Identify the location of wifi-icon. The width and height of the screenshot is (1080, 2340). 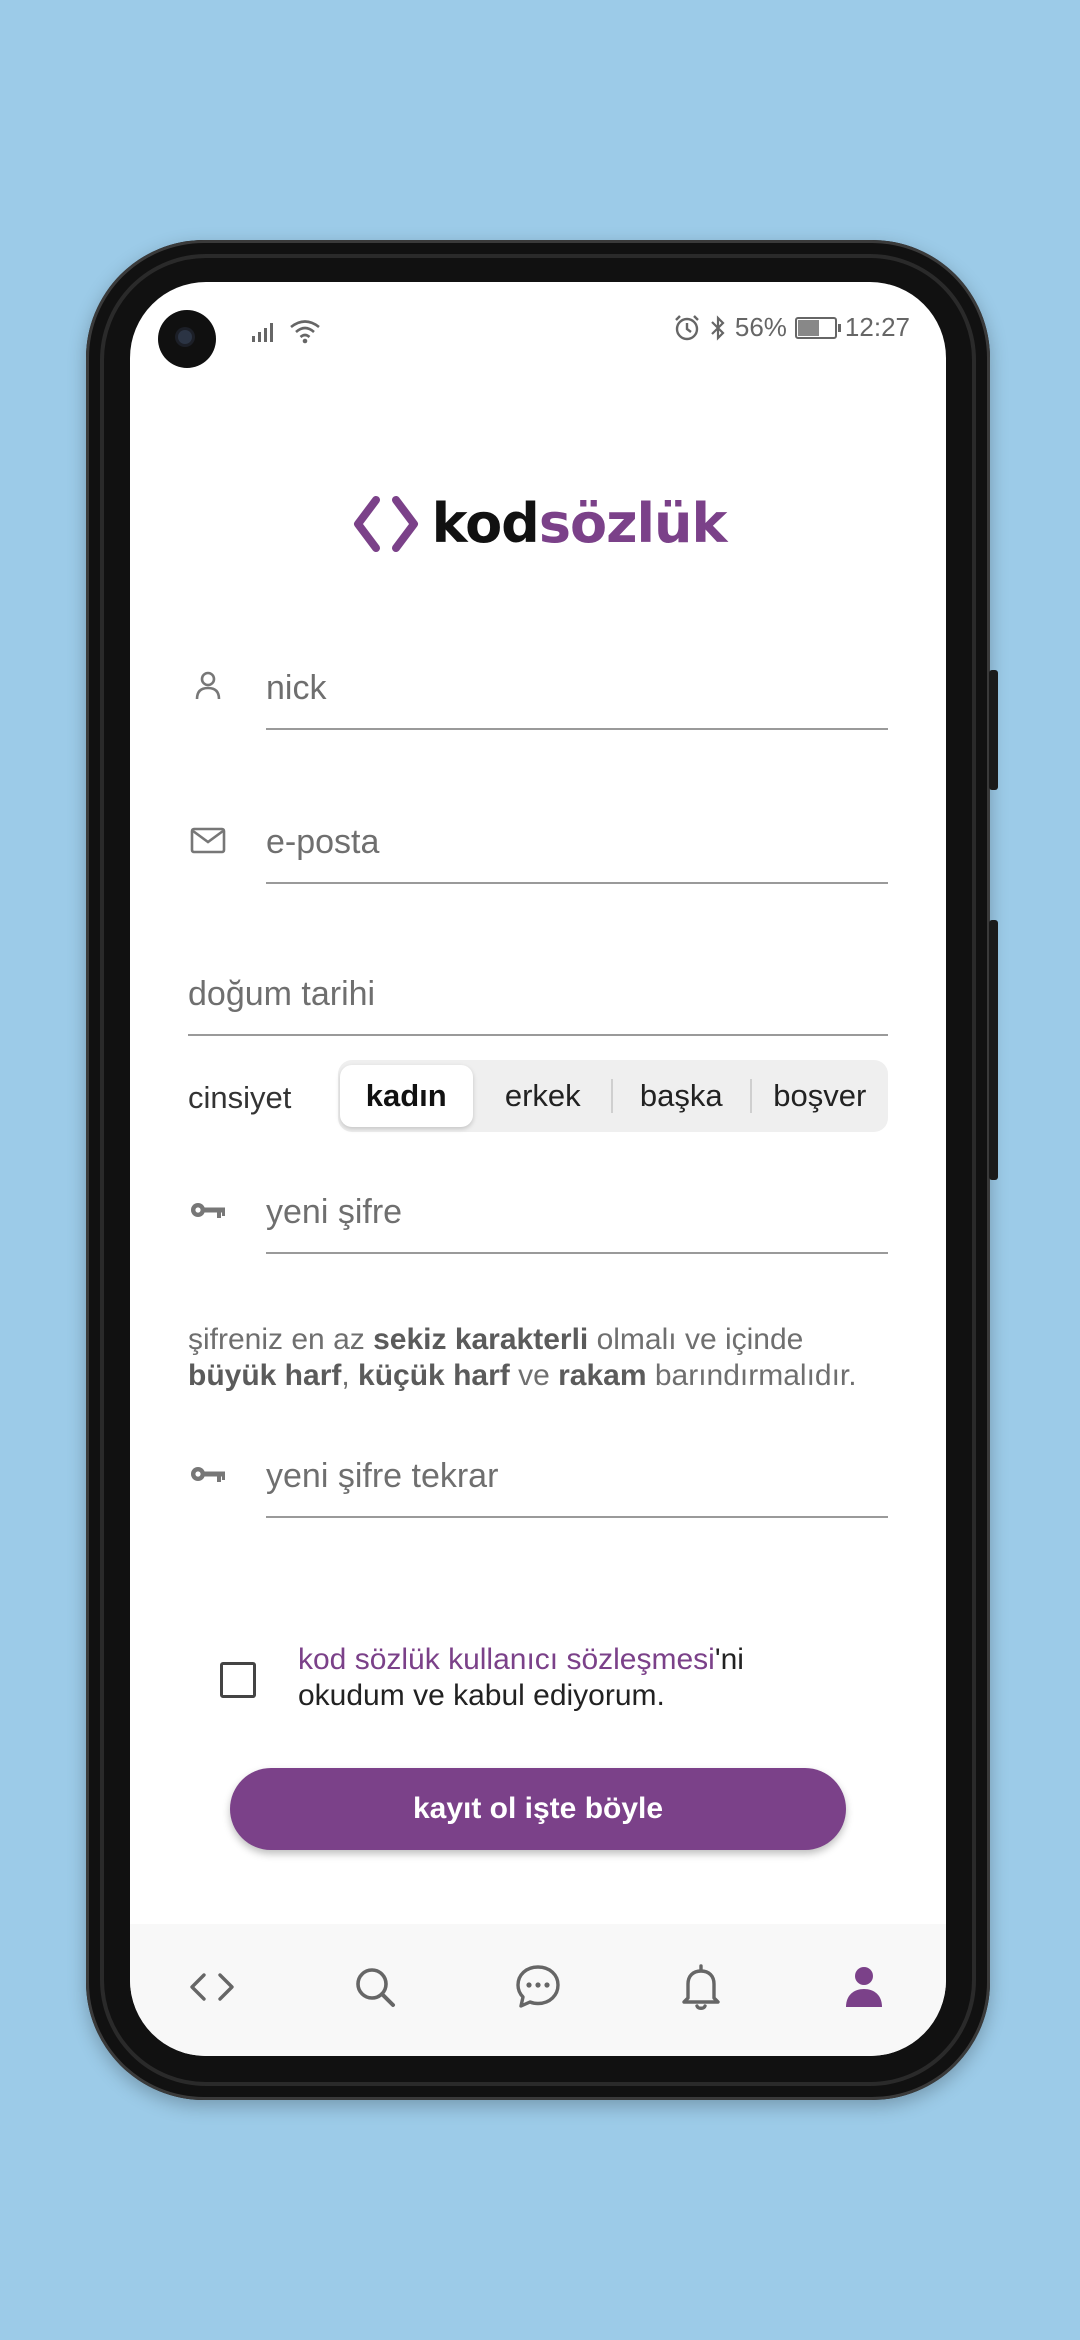
(305, 332).